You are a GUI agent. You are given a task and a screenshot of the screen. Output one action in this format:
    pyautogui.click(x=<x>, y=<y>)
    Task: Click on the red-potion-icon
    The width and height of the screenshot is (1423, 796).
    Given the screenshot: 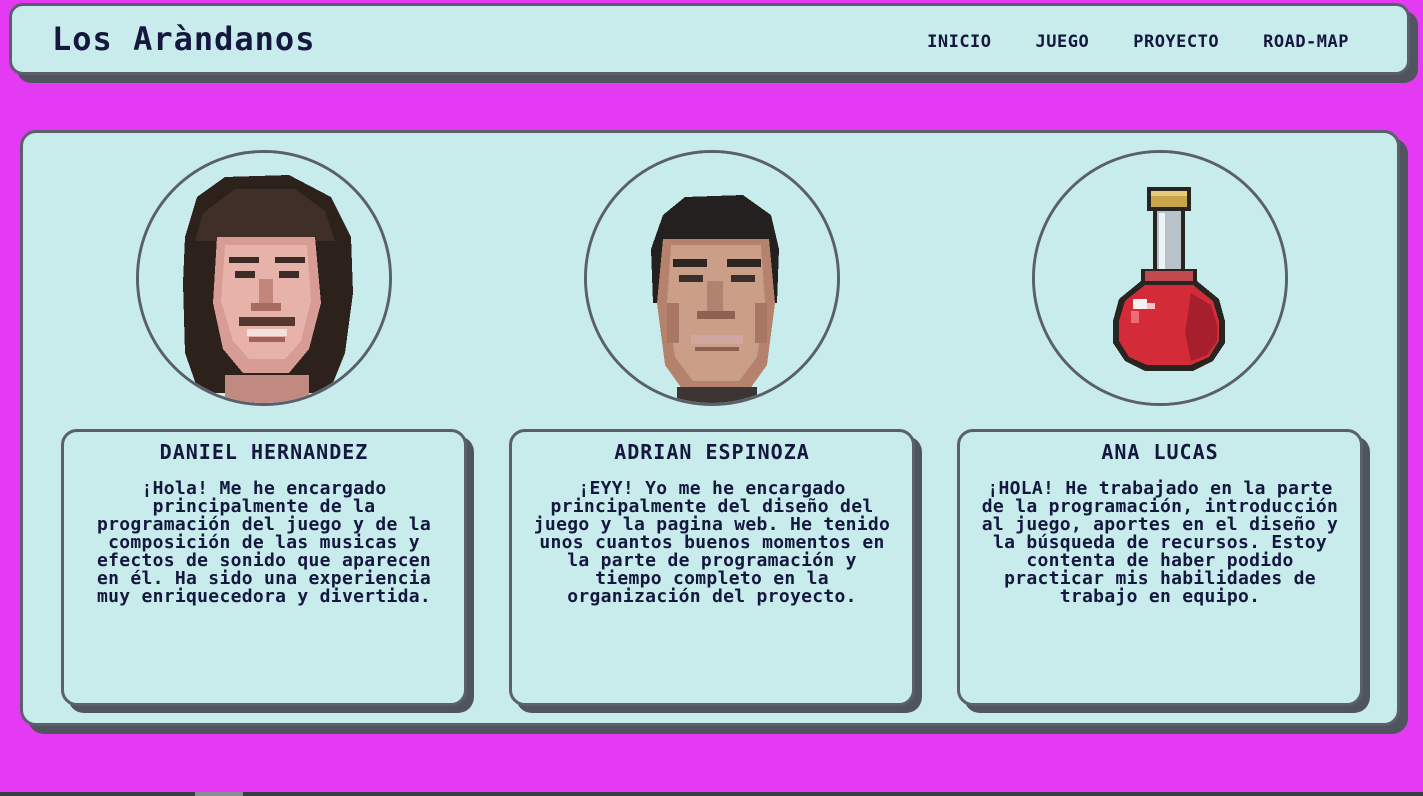 What is the action you would take?
    pyautogui.click(x=1160, y=278)
    